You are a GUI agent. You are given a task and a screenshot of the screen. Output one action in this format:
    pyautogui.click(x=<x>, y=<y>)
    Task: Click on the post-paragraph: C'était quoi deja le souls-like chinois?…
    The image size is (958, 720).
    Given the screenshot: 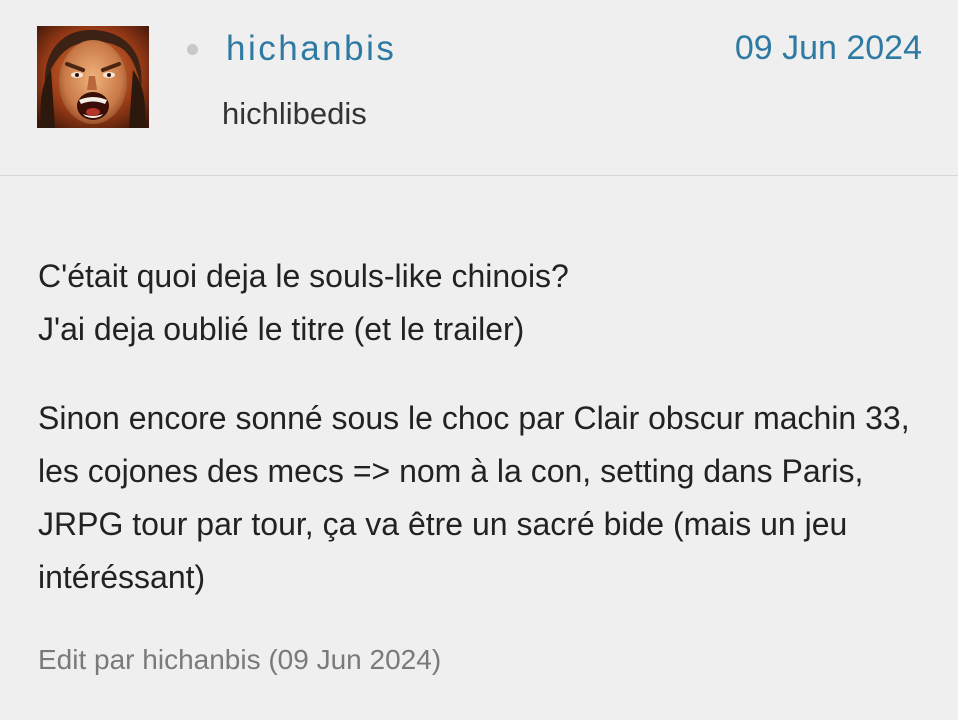 What is the action you would take?
    pyautogui.click(x=478, y=303)
    